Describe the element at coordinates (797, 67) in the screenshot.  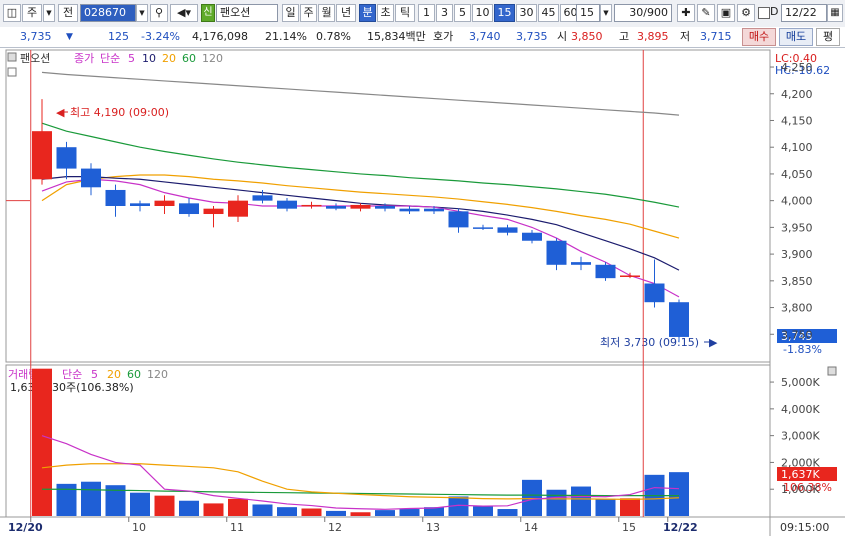
I see `price-tick-label: 4,250` at that location.